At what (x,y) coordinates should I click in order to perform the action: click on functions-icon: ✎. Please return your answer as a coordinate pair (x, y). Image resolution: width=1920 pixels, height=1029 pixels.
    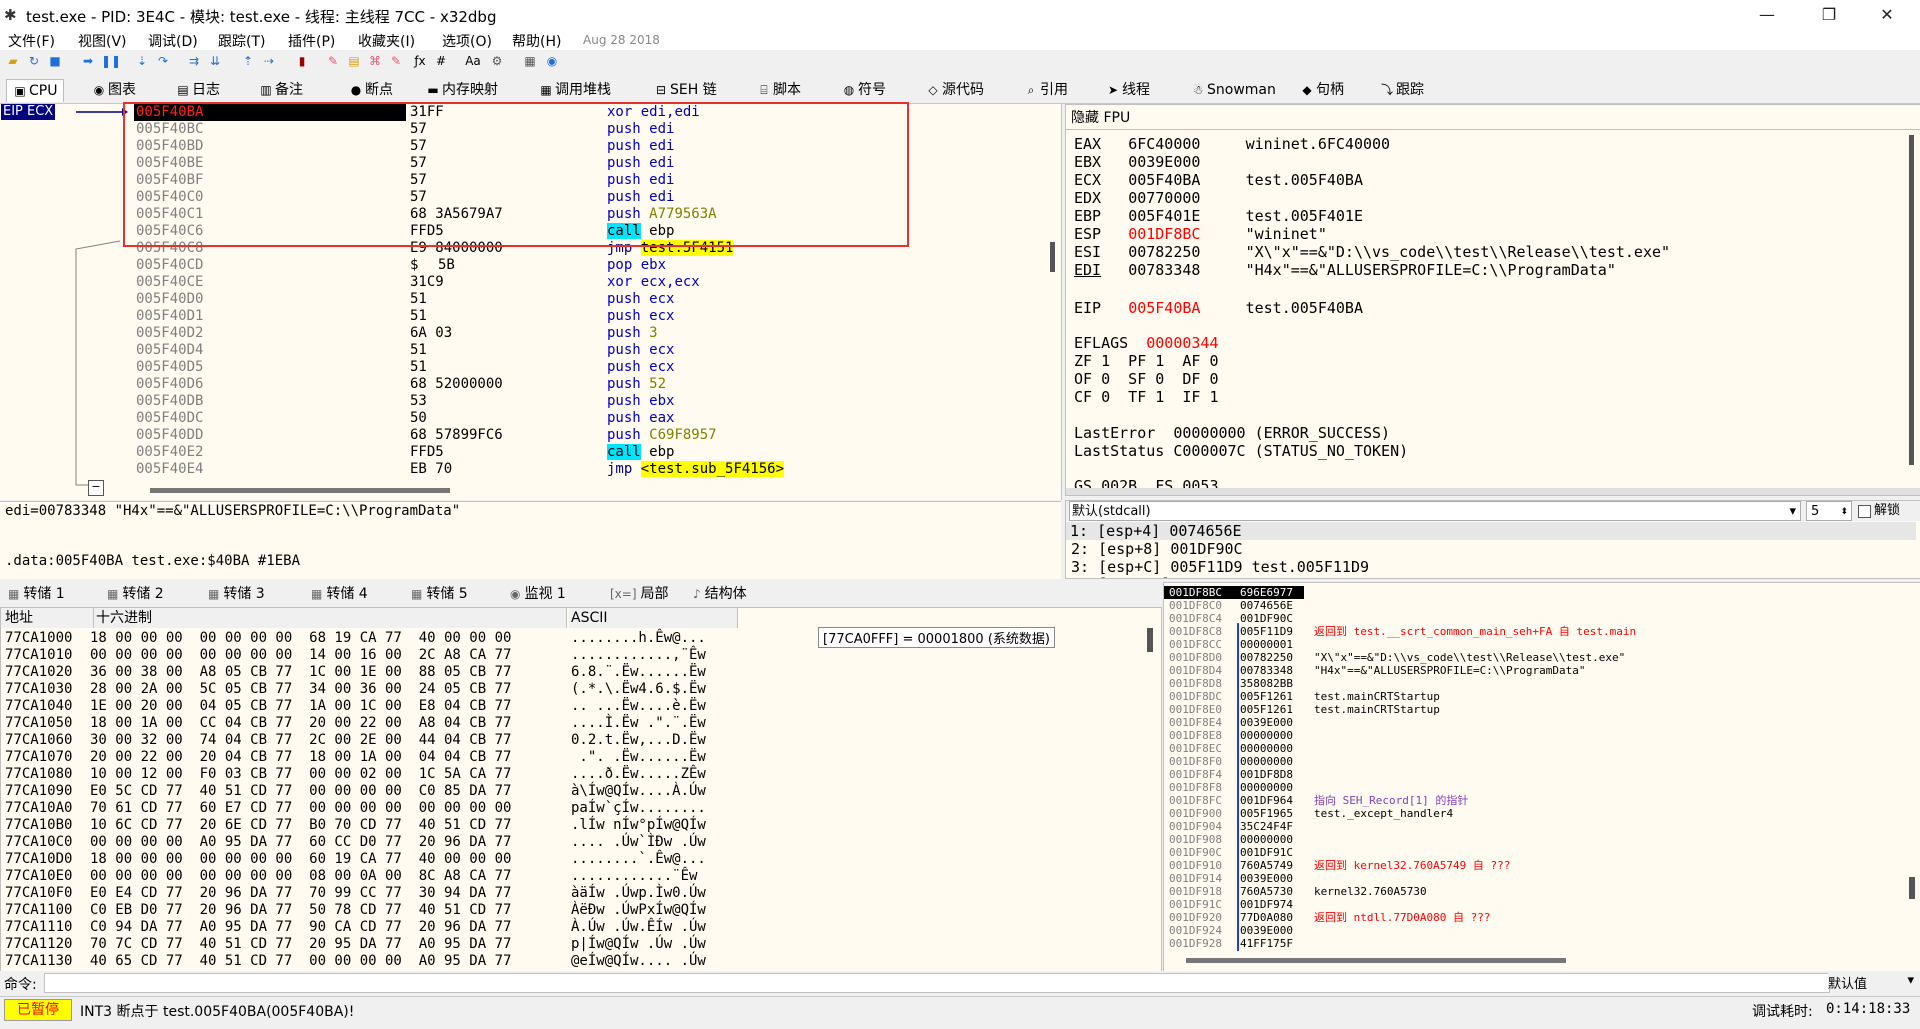
    Looking at the image, I should click on (396, 61).